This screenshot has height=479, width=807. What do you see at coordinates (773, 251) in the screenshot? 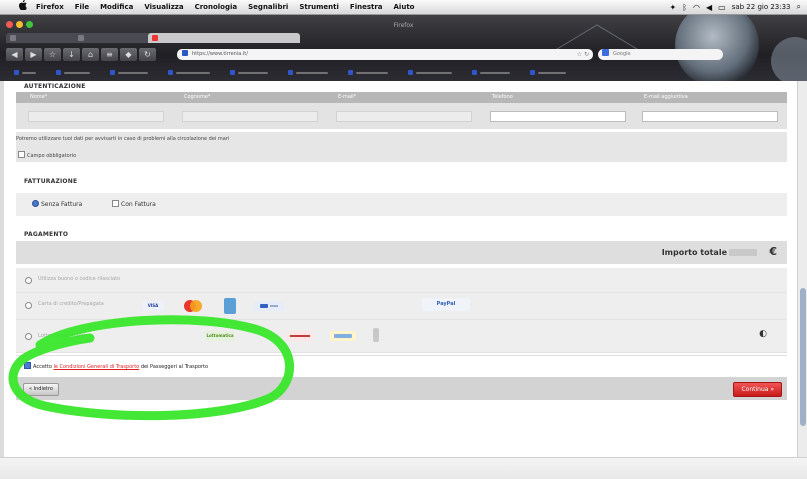
I see `currency-symbol: €` at bounding box center [773, 251].